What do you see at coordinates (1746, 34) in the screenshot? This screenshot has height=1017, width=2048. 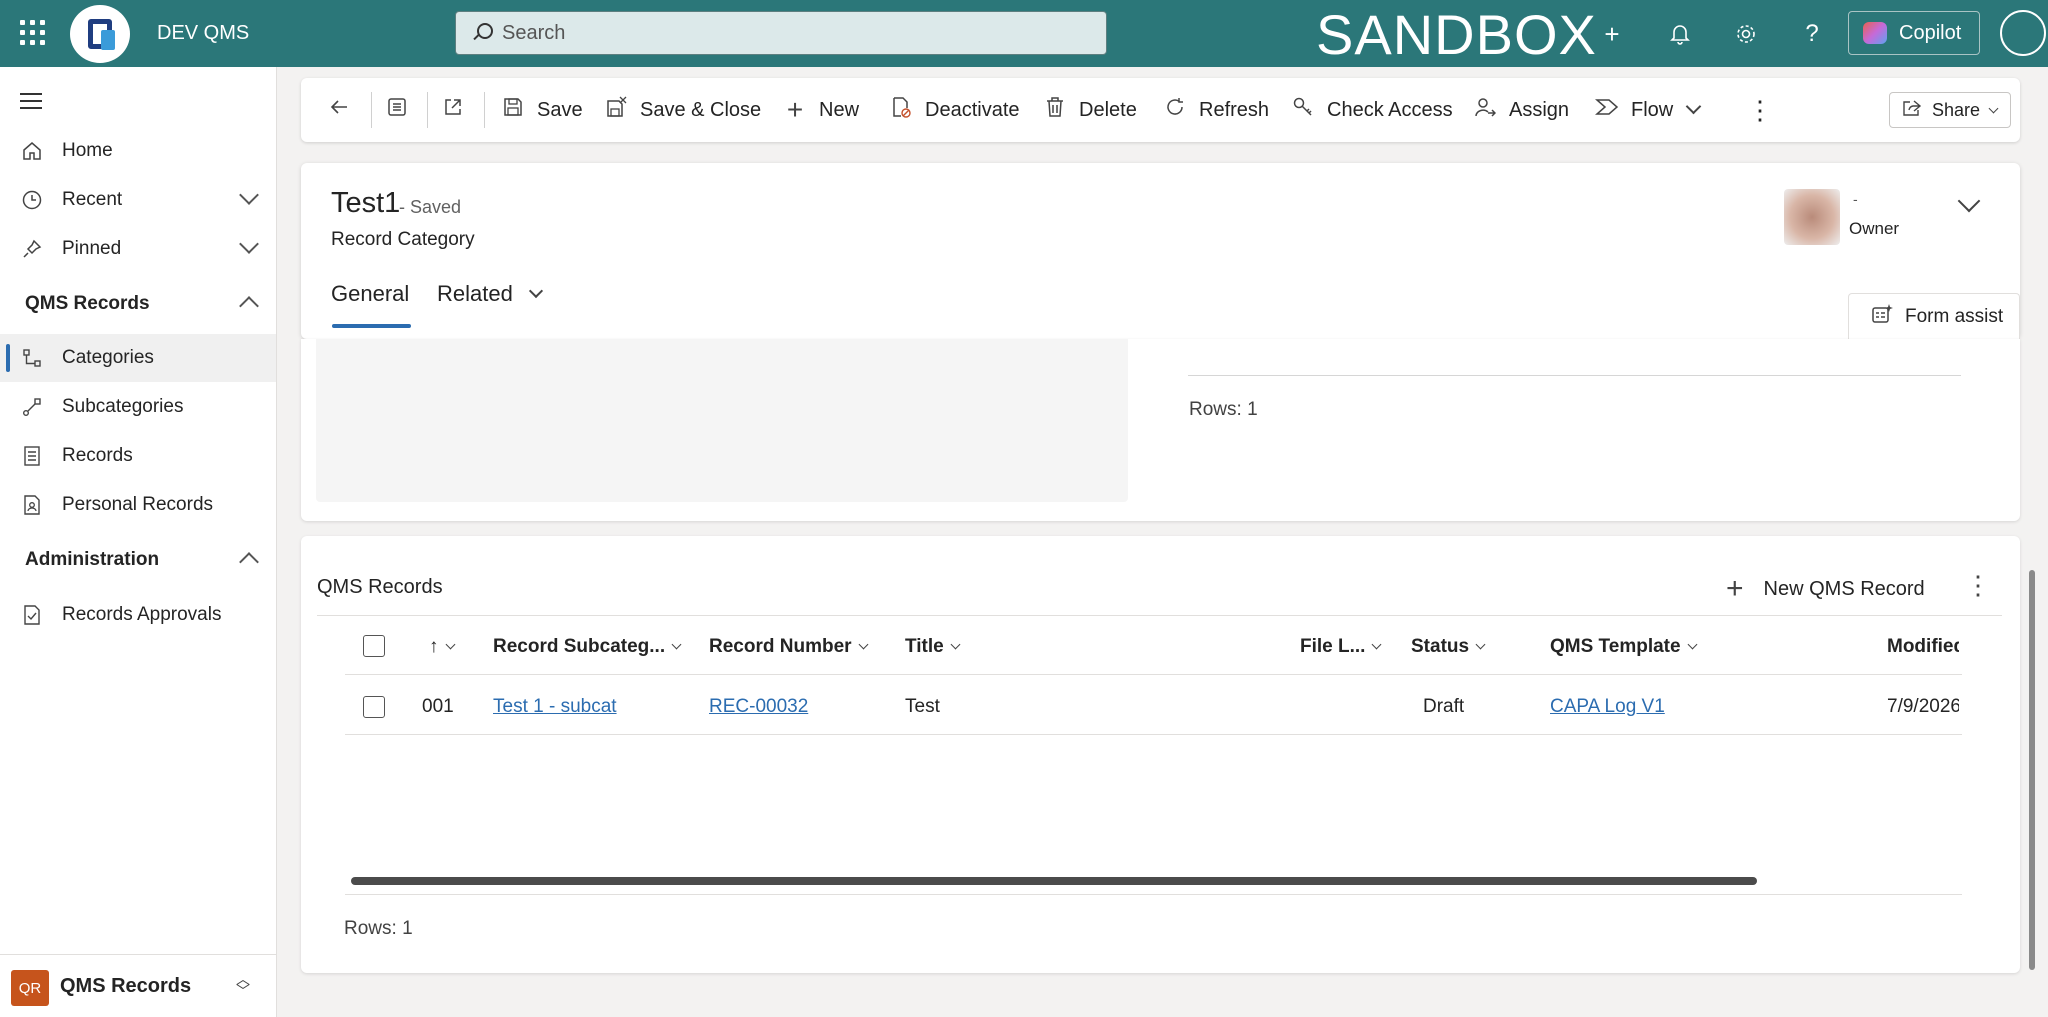 I see `gear-icon` at bounding box center [1746, 34].